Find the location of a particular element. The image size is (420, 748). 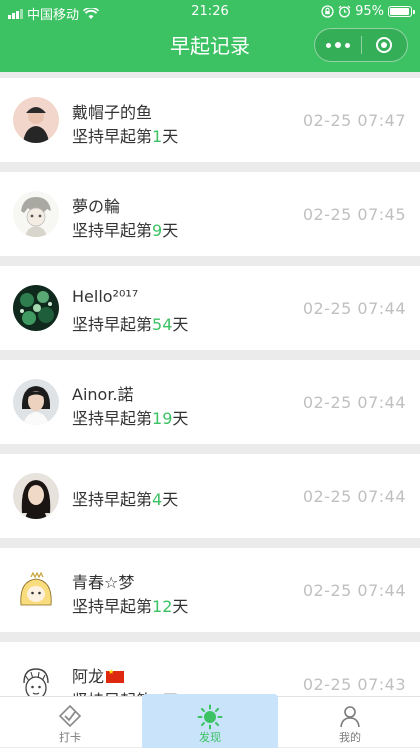

streak-days: 54 is located at coordinates (162, 324).